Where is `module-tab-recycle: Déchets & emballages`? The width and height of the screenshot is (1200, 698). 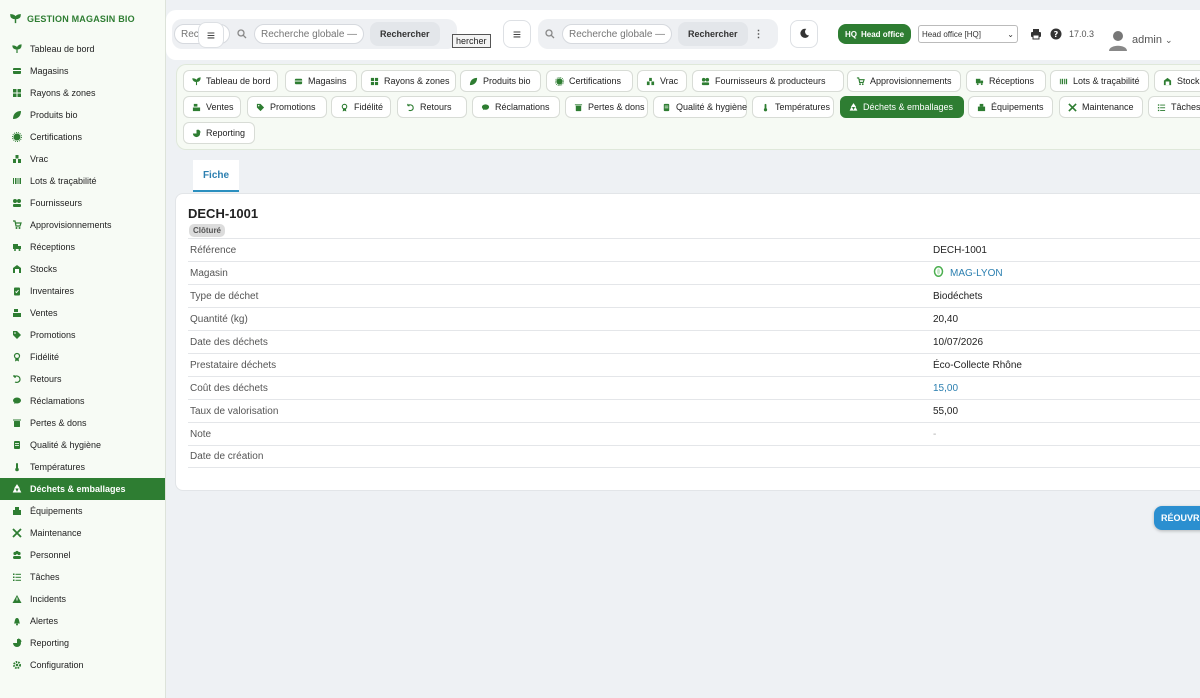 module-tab-recycle: Déchets & emballages is located at coordinates (902, 107).